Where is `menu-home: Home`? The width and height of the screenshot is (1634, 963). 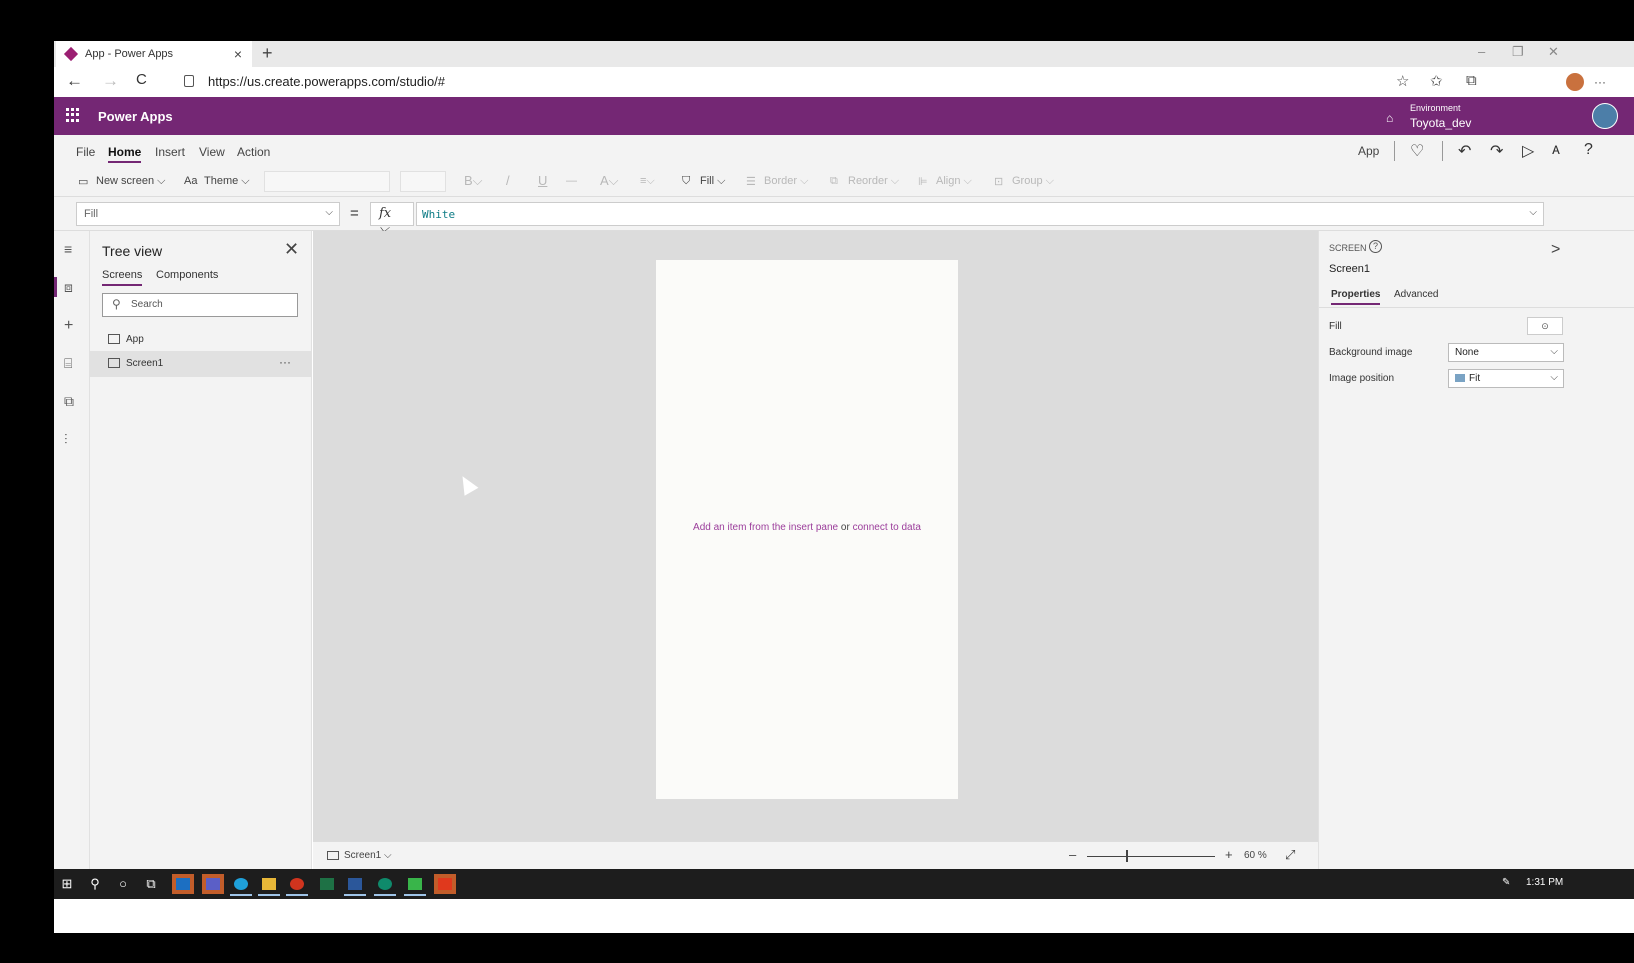
menu-home: Home is located at coordinates (125, 154).